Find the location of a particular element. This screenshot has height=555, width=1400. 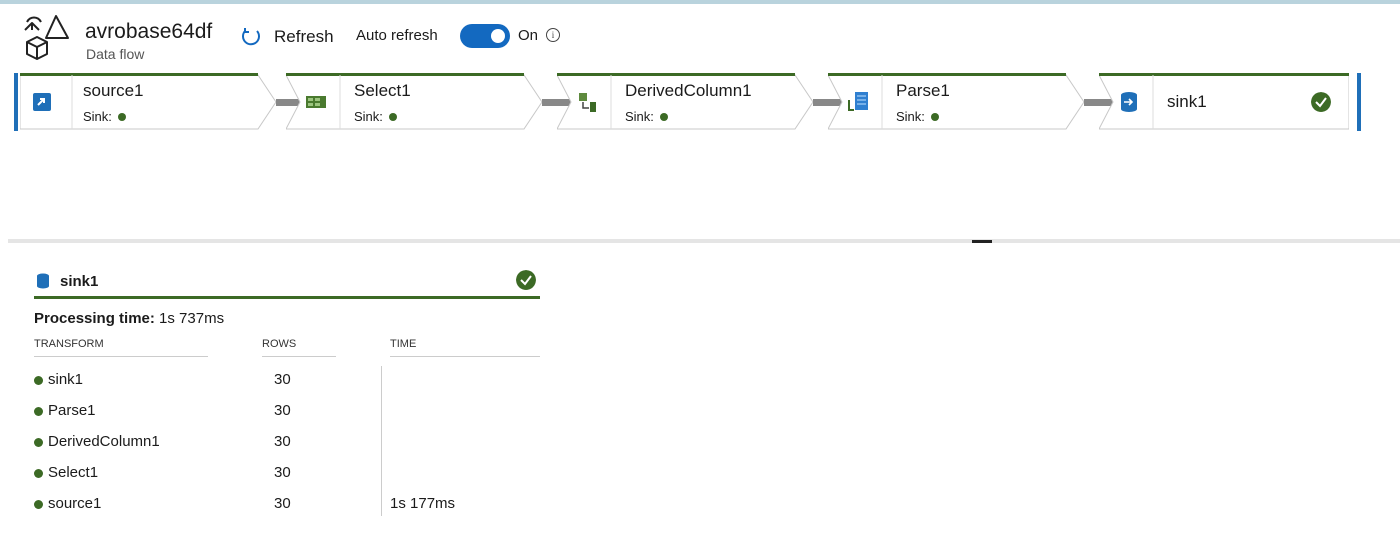

auto-refresh-label: Auto refresh is located at coordinates (397, 35).